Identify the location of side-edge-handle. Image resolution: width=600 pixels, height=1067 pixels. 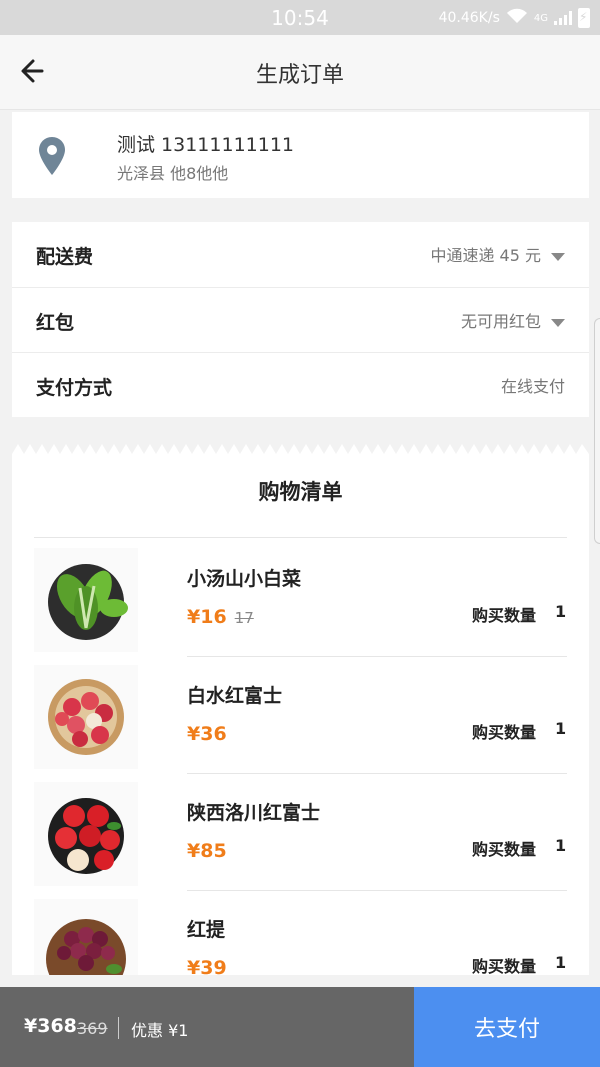
(597, 431).